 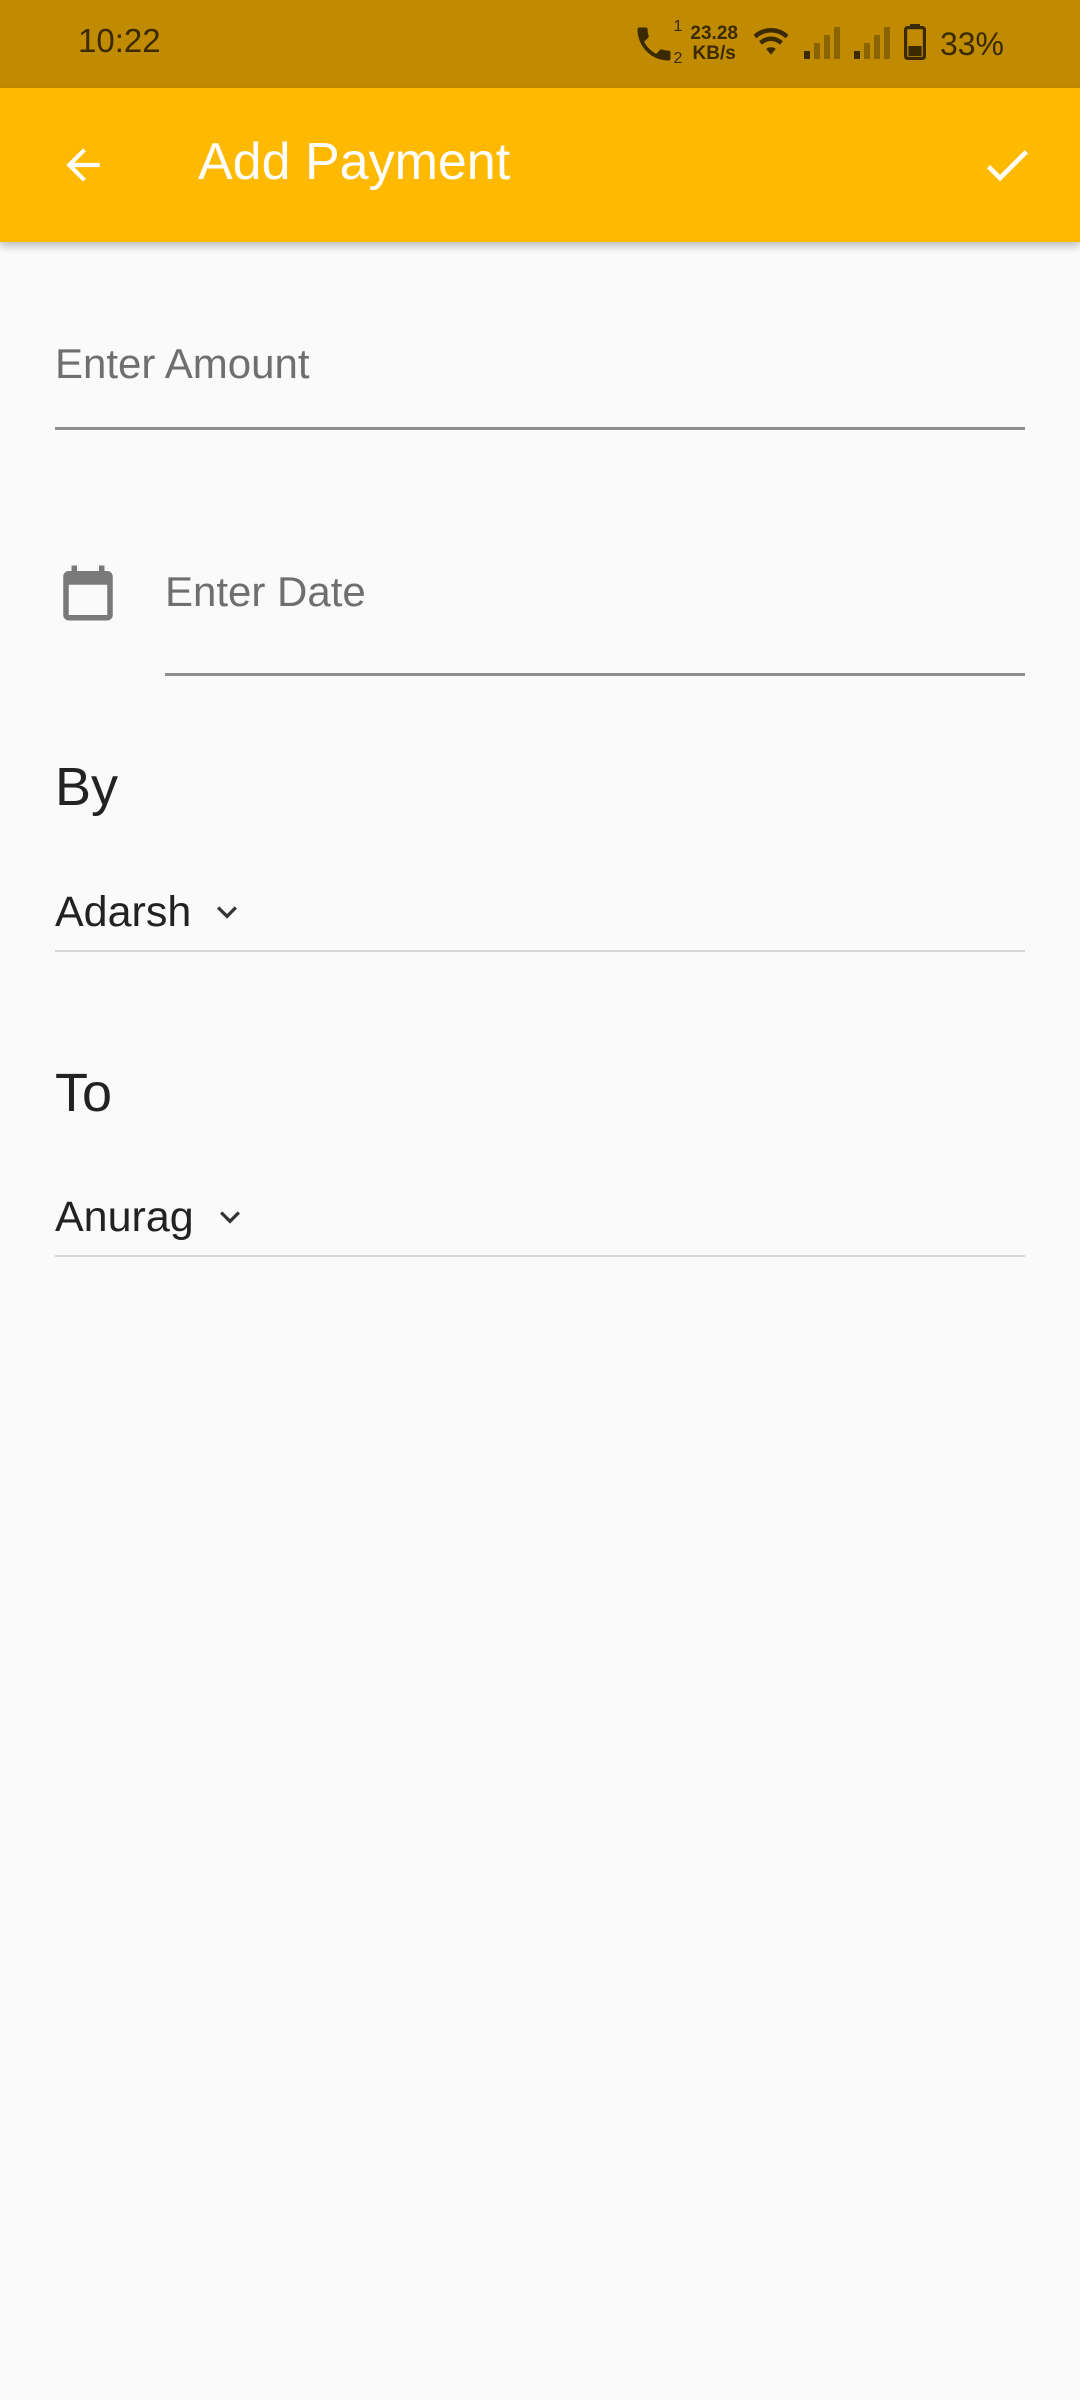 I want to click on amount-field, so click(x=540, y=375).